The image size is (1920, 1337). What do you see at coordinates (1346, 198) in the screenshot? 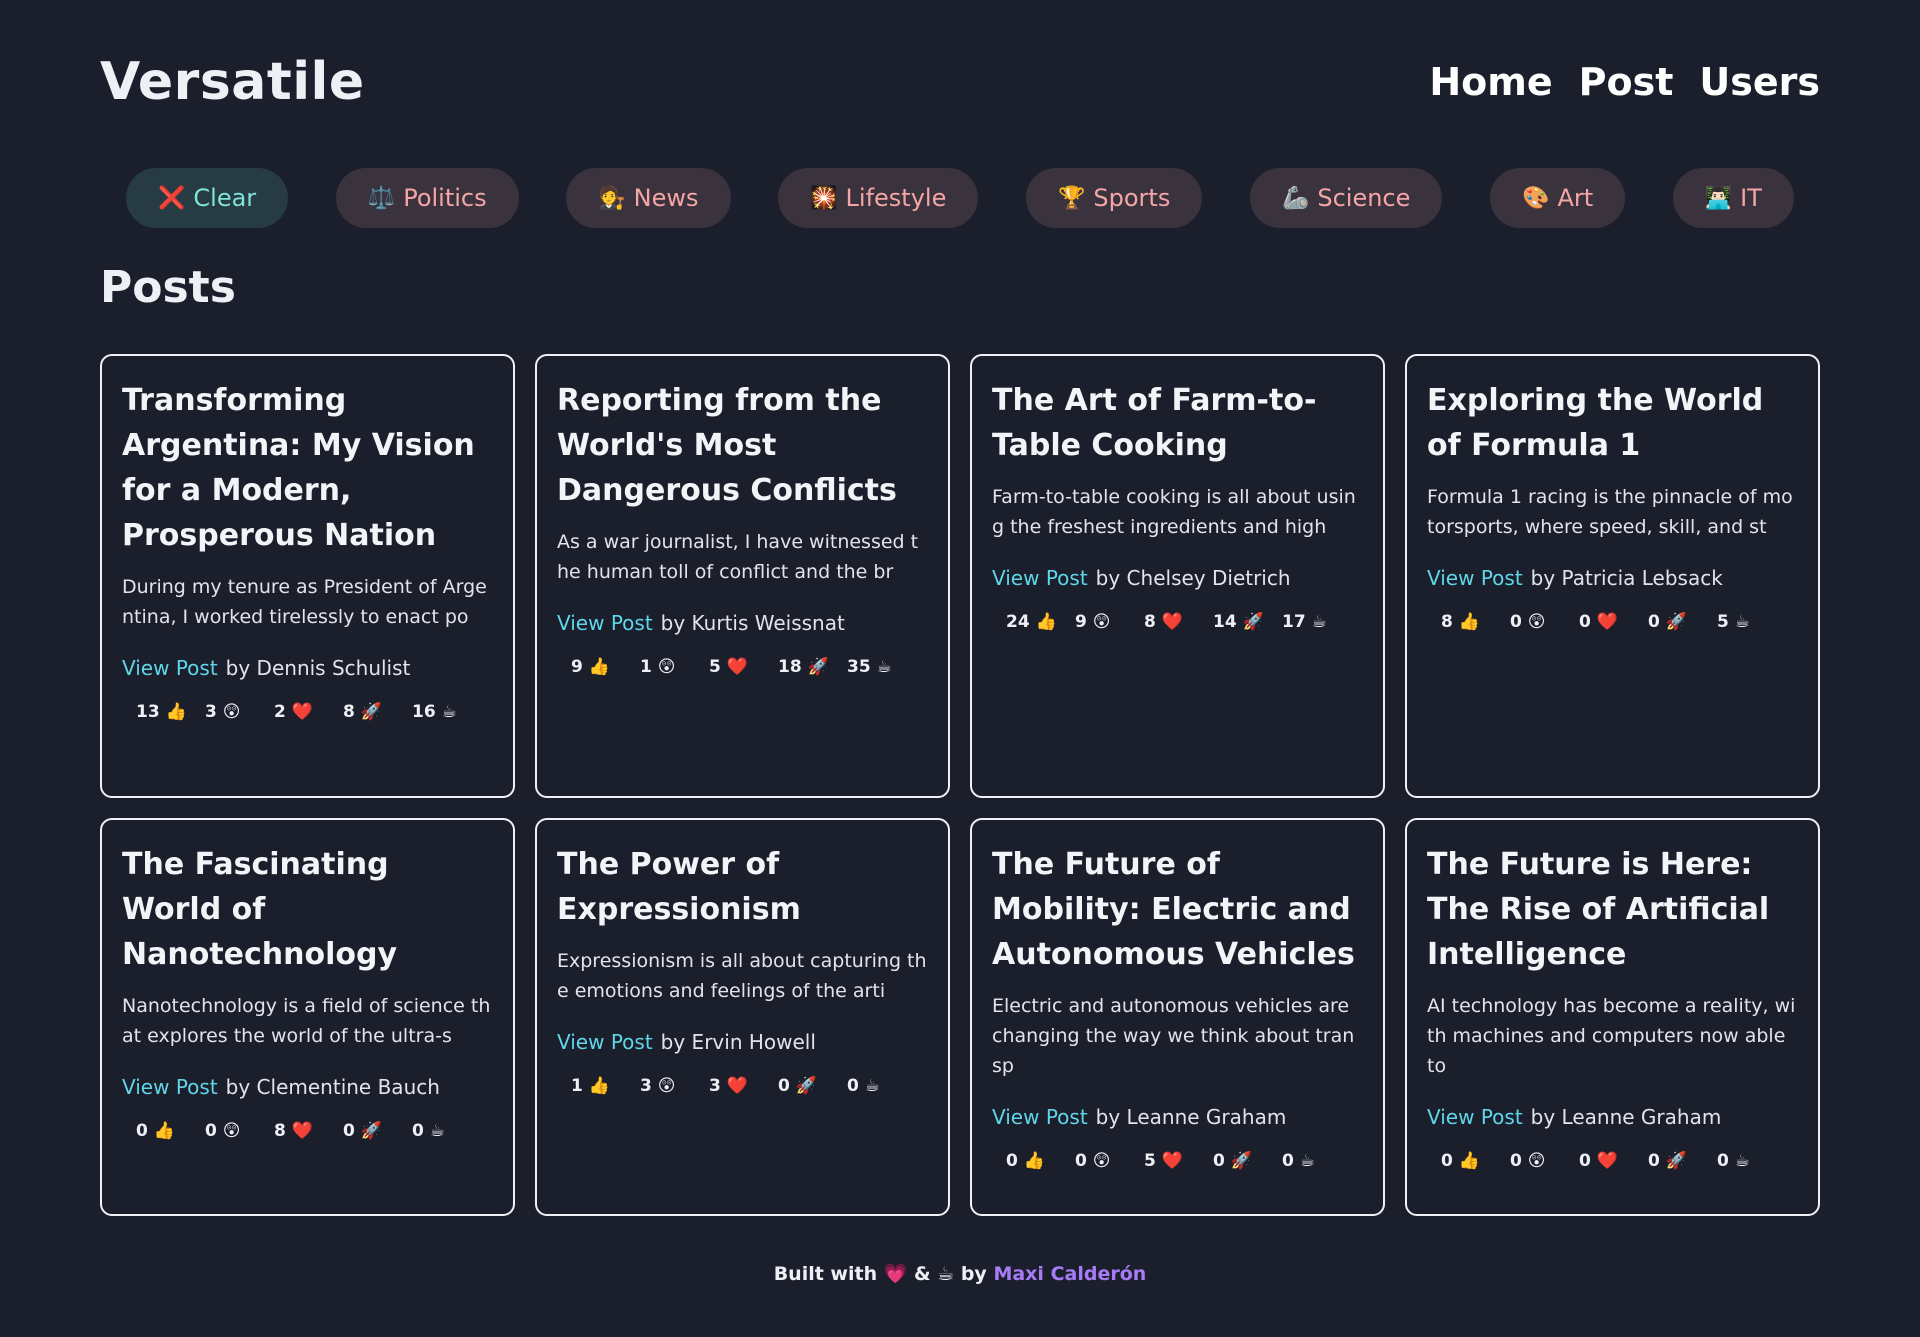
I see `filter-science-button: 🦾 Science` at bounding box center [1346, 198].